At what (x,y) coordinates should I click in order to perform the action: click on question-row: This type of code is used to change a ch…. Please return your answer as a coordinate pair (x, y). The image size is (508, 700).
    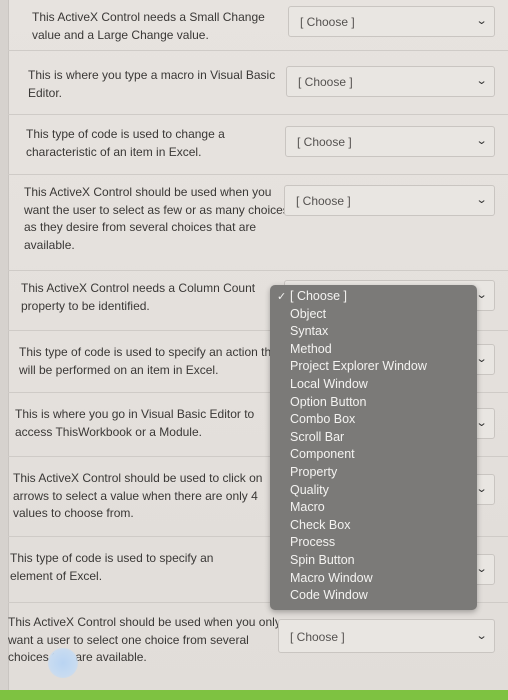
    Looking at the image, I should click on (258, 144).